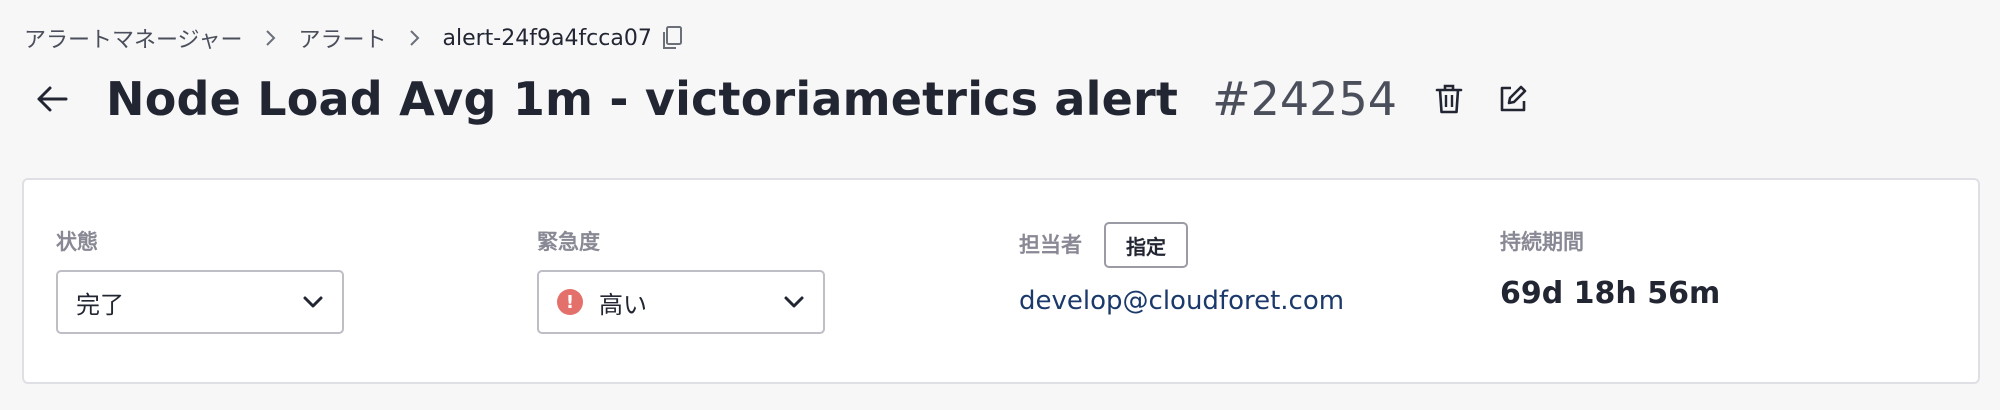 The width and height of the screenshot is (2000, 410). What do you see at coordinates (1181, 301) in the screenshot?
I see `assignee-email-link: develop@cloudforet.com` at bounding box center [1181, 301].